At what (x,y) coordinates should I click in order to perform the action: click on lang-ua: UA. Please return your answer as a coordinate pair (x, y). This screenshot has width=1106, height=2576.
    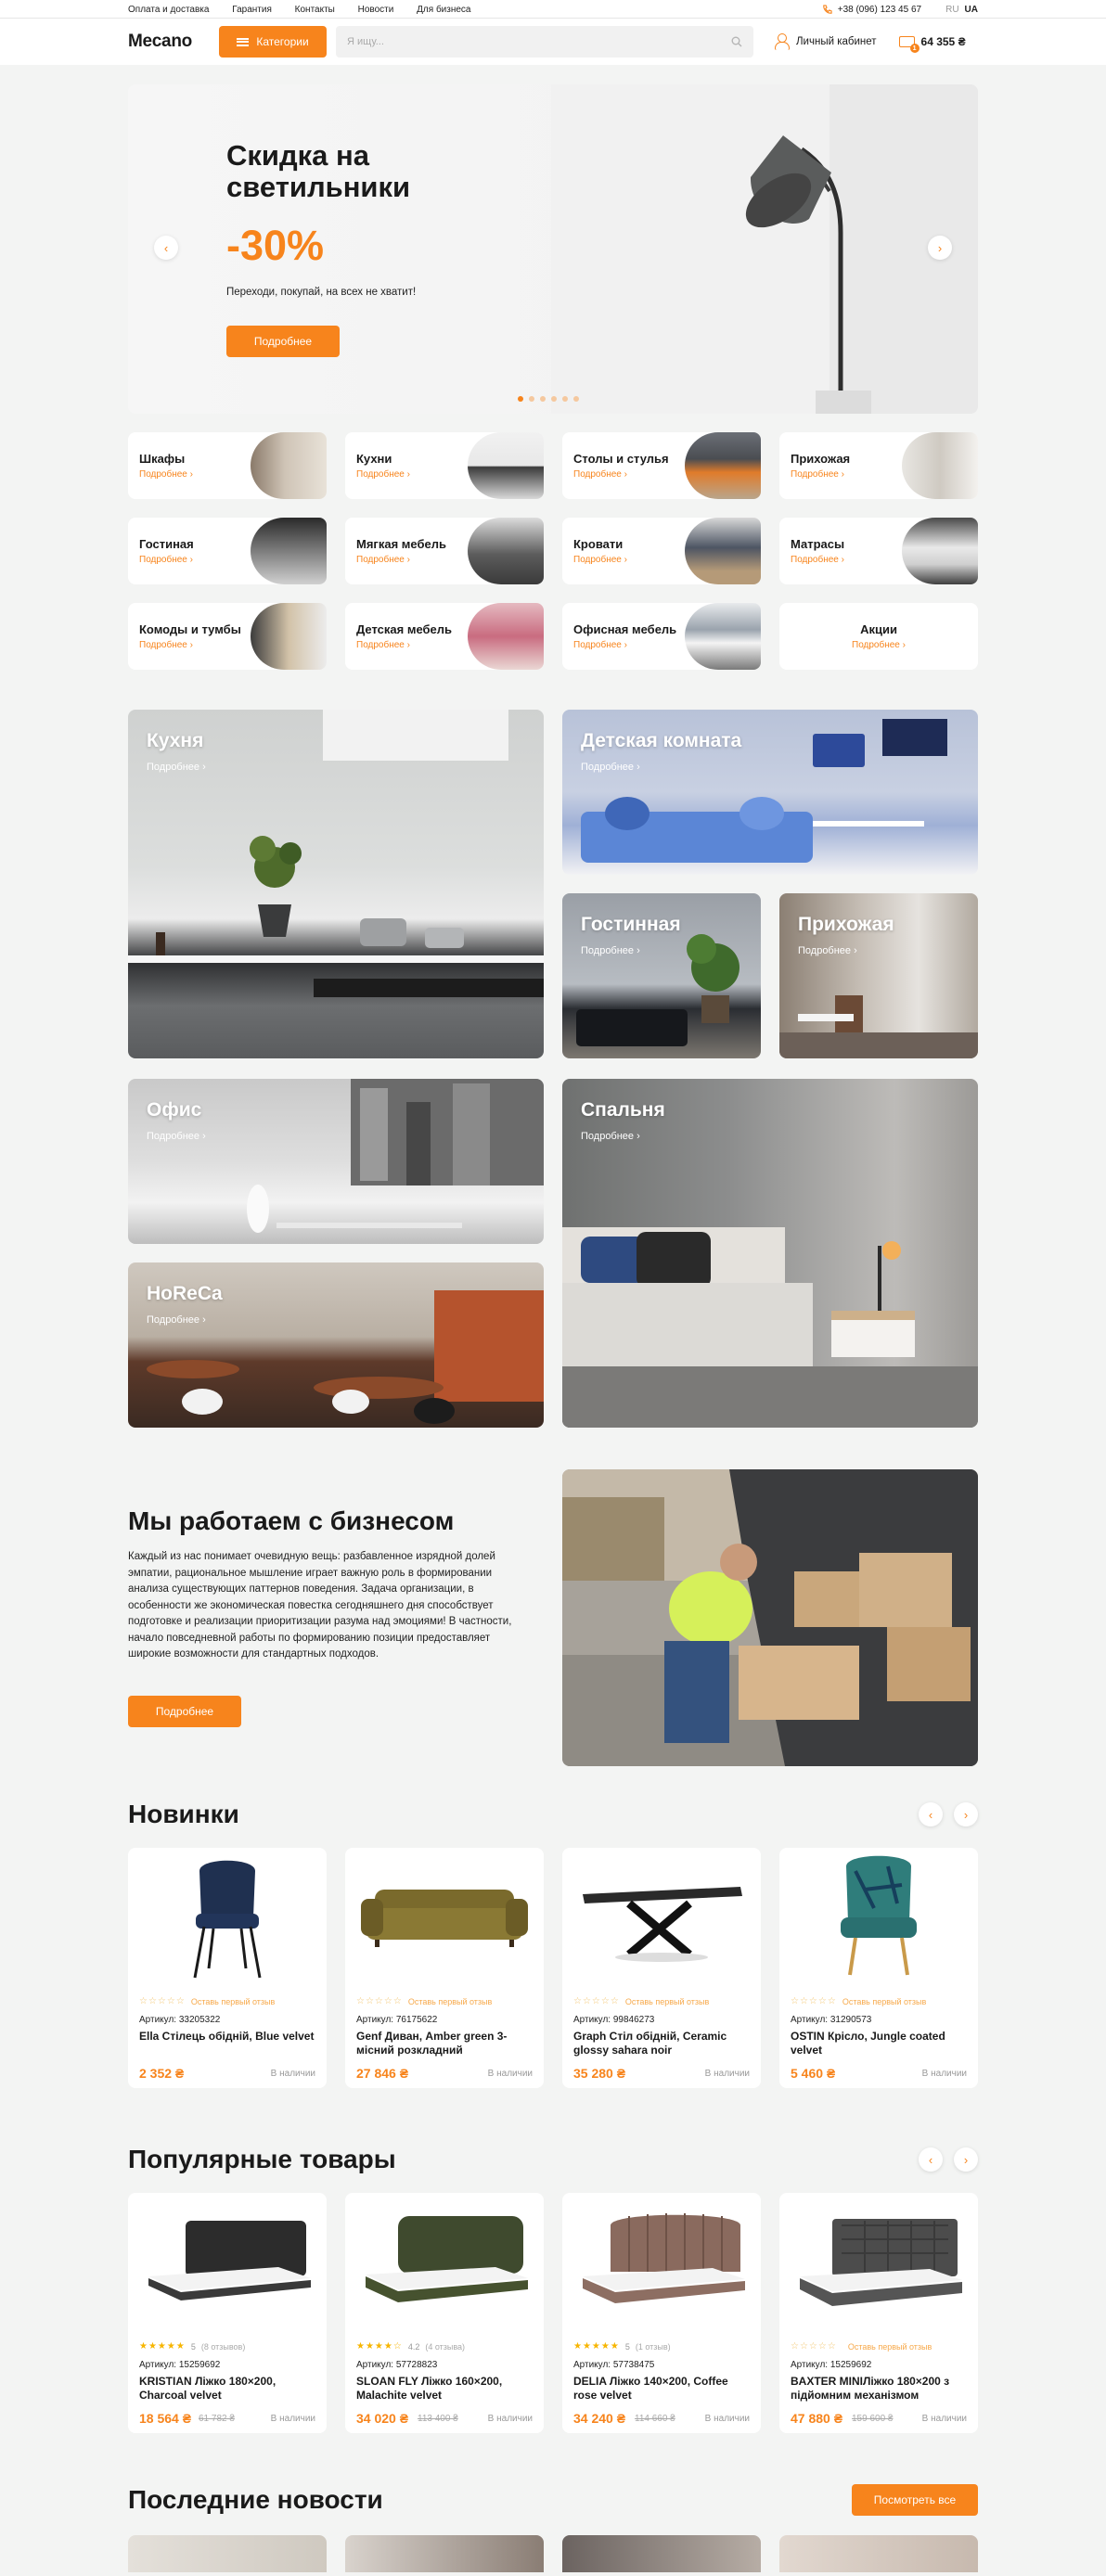
    Looking at the image, I should click on (971, 10).